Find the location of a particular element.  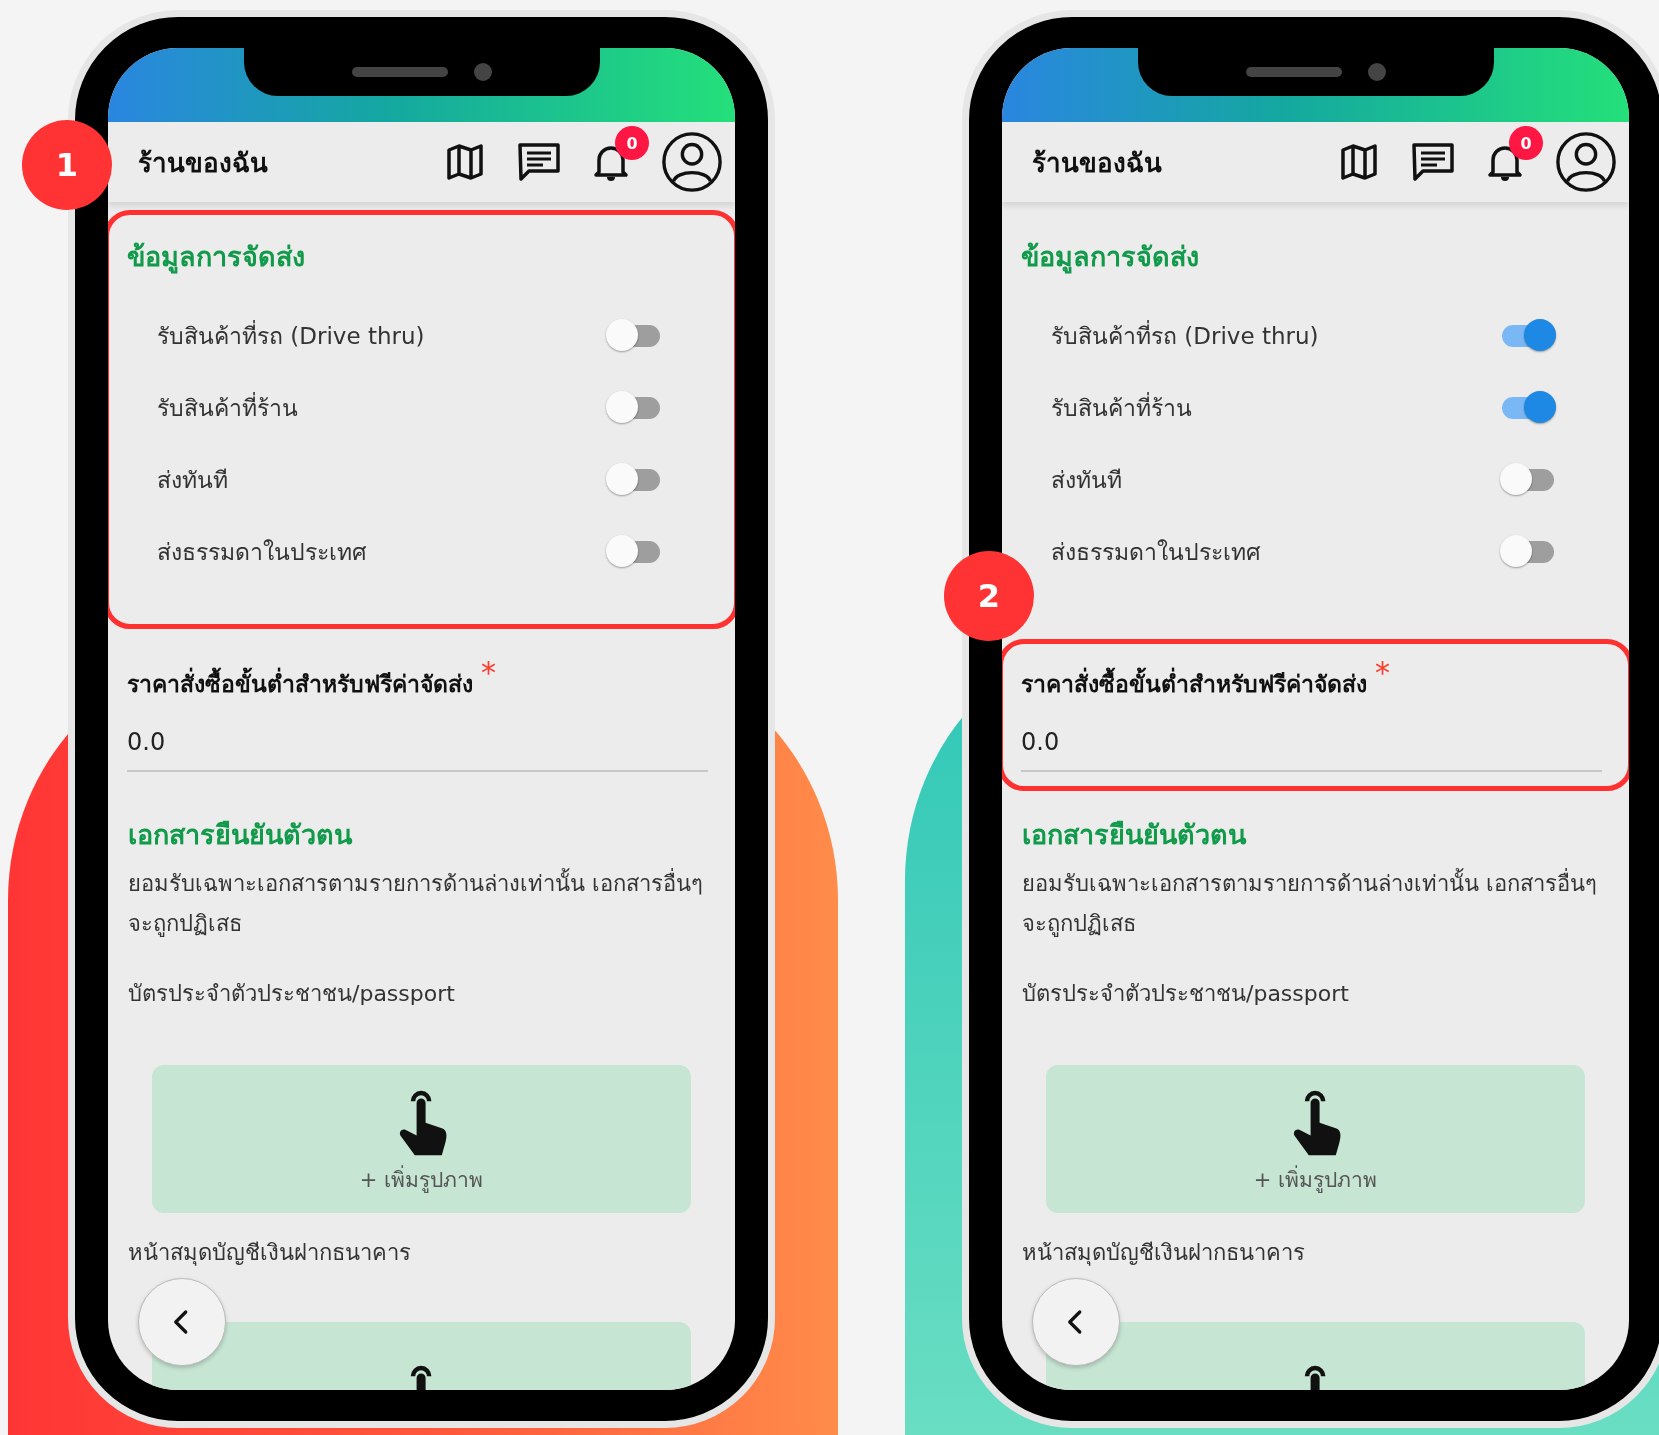

step-number-badge: 2 is located at coordinates (989, 596).